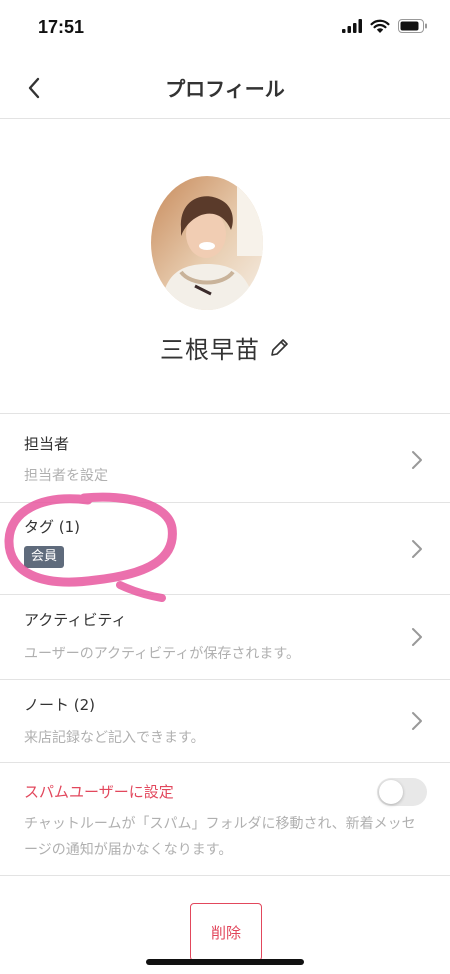 The height and width of the screenshot is (974, 450). What do you see at coordinates (225, 721) in the screenshot?
I see `notes-row: ノート (2) 来店記録など記入できます。` at bounding box center [225, 721].